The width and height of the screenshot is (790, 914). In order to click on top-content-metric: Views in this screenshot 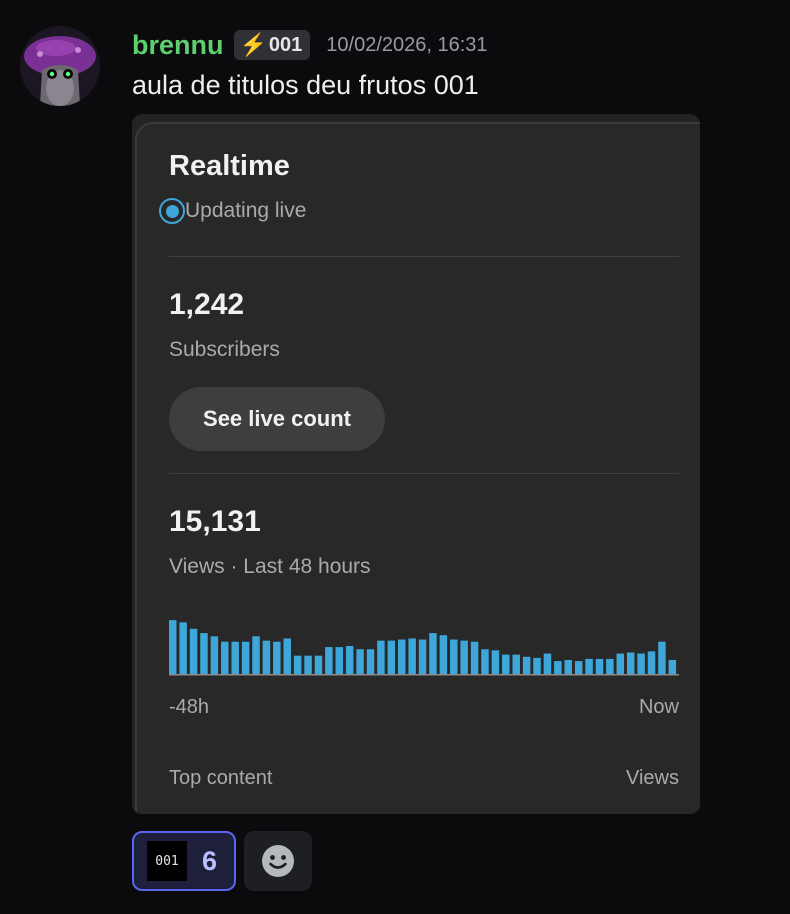, I will do `click(652, 778)`.